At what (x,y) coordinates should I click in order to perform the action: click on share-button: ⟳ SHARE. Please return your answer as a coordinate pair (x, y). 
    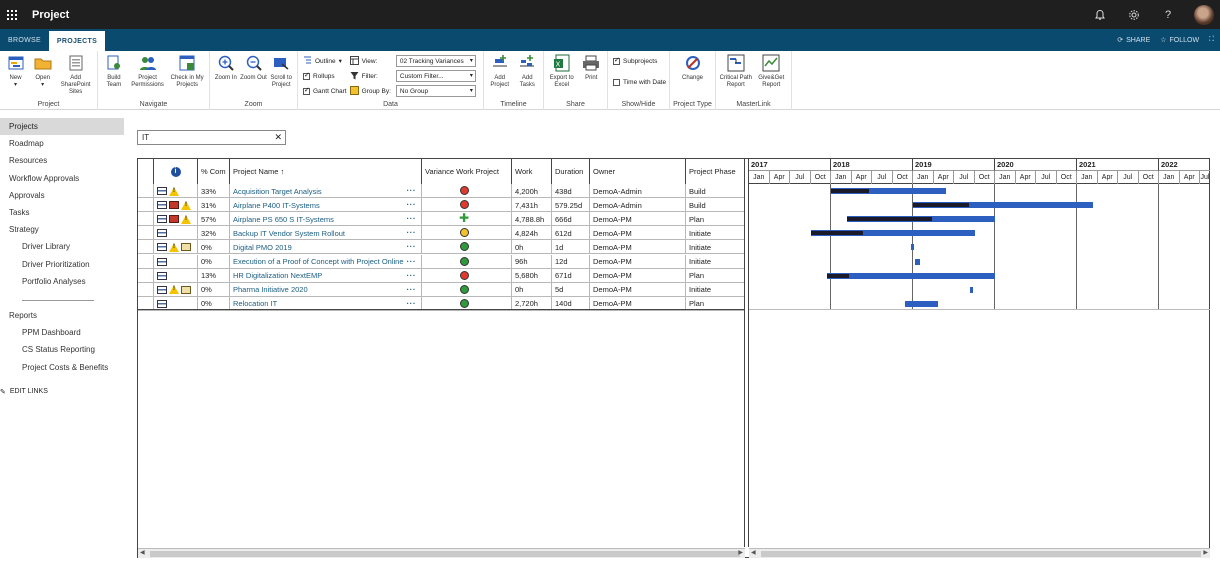
    Looking at the image, I should click on (1133, 40).